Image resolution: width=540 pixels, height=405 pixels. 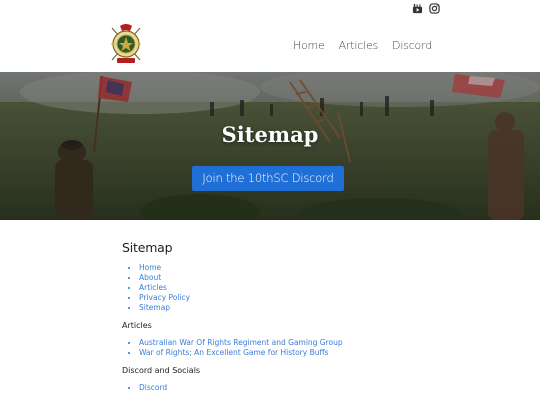 I want to click on join-discord-button: Join the 10thSC Discord, so click(x=268, y=178).